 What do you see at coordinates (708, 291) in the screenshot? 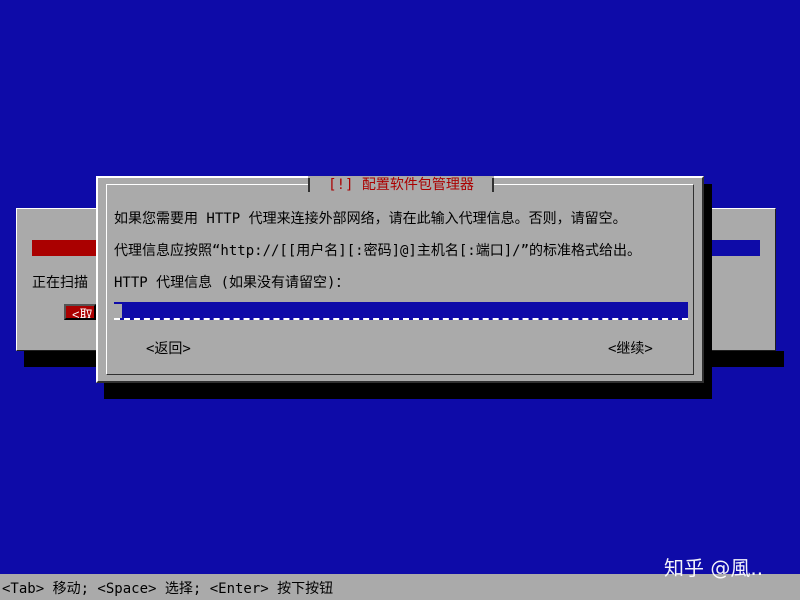
I see `dialog-shadow-side` at bounding box center [708, 291].